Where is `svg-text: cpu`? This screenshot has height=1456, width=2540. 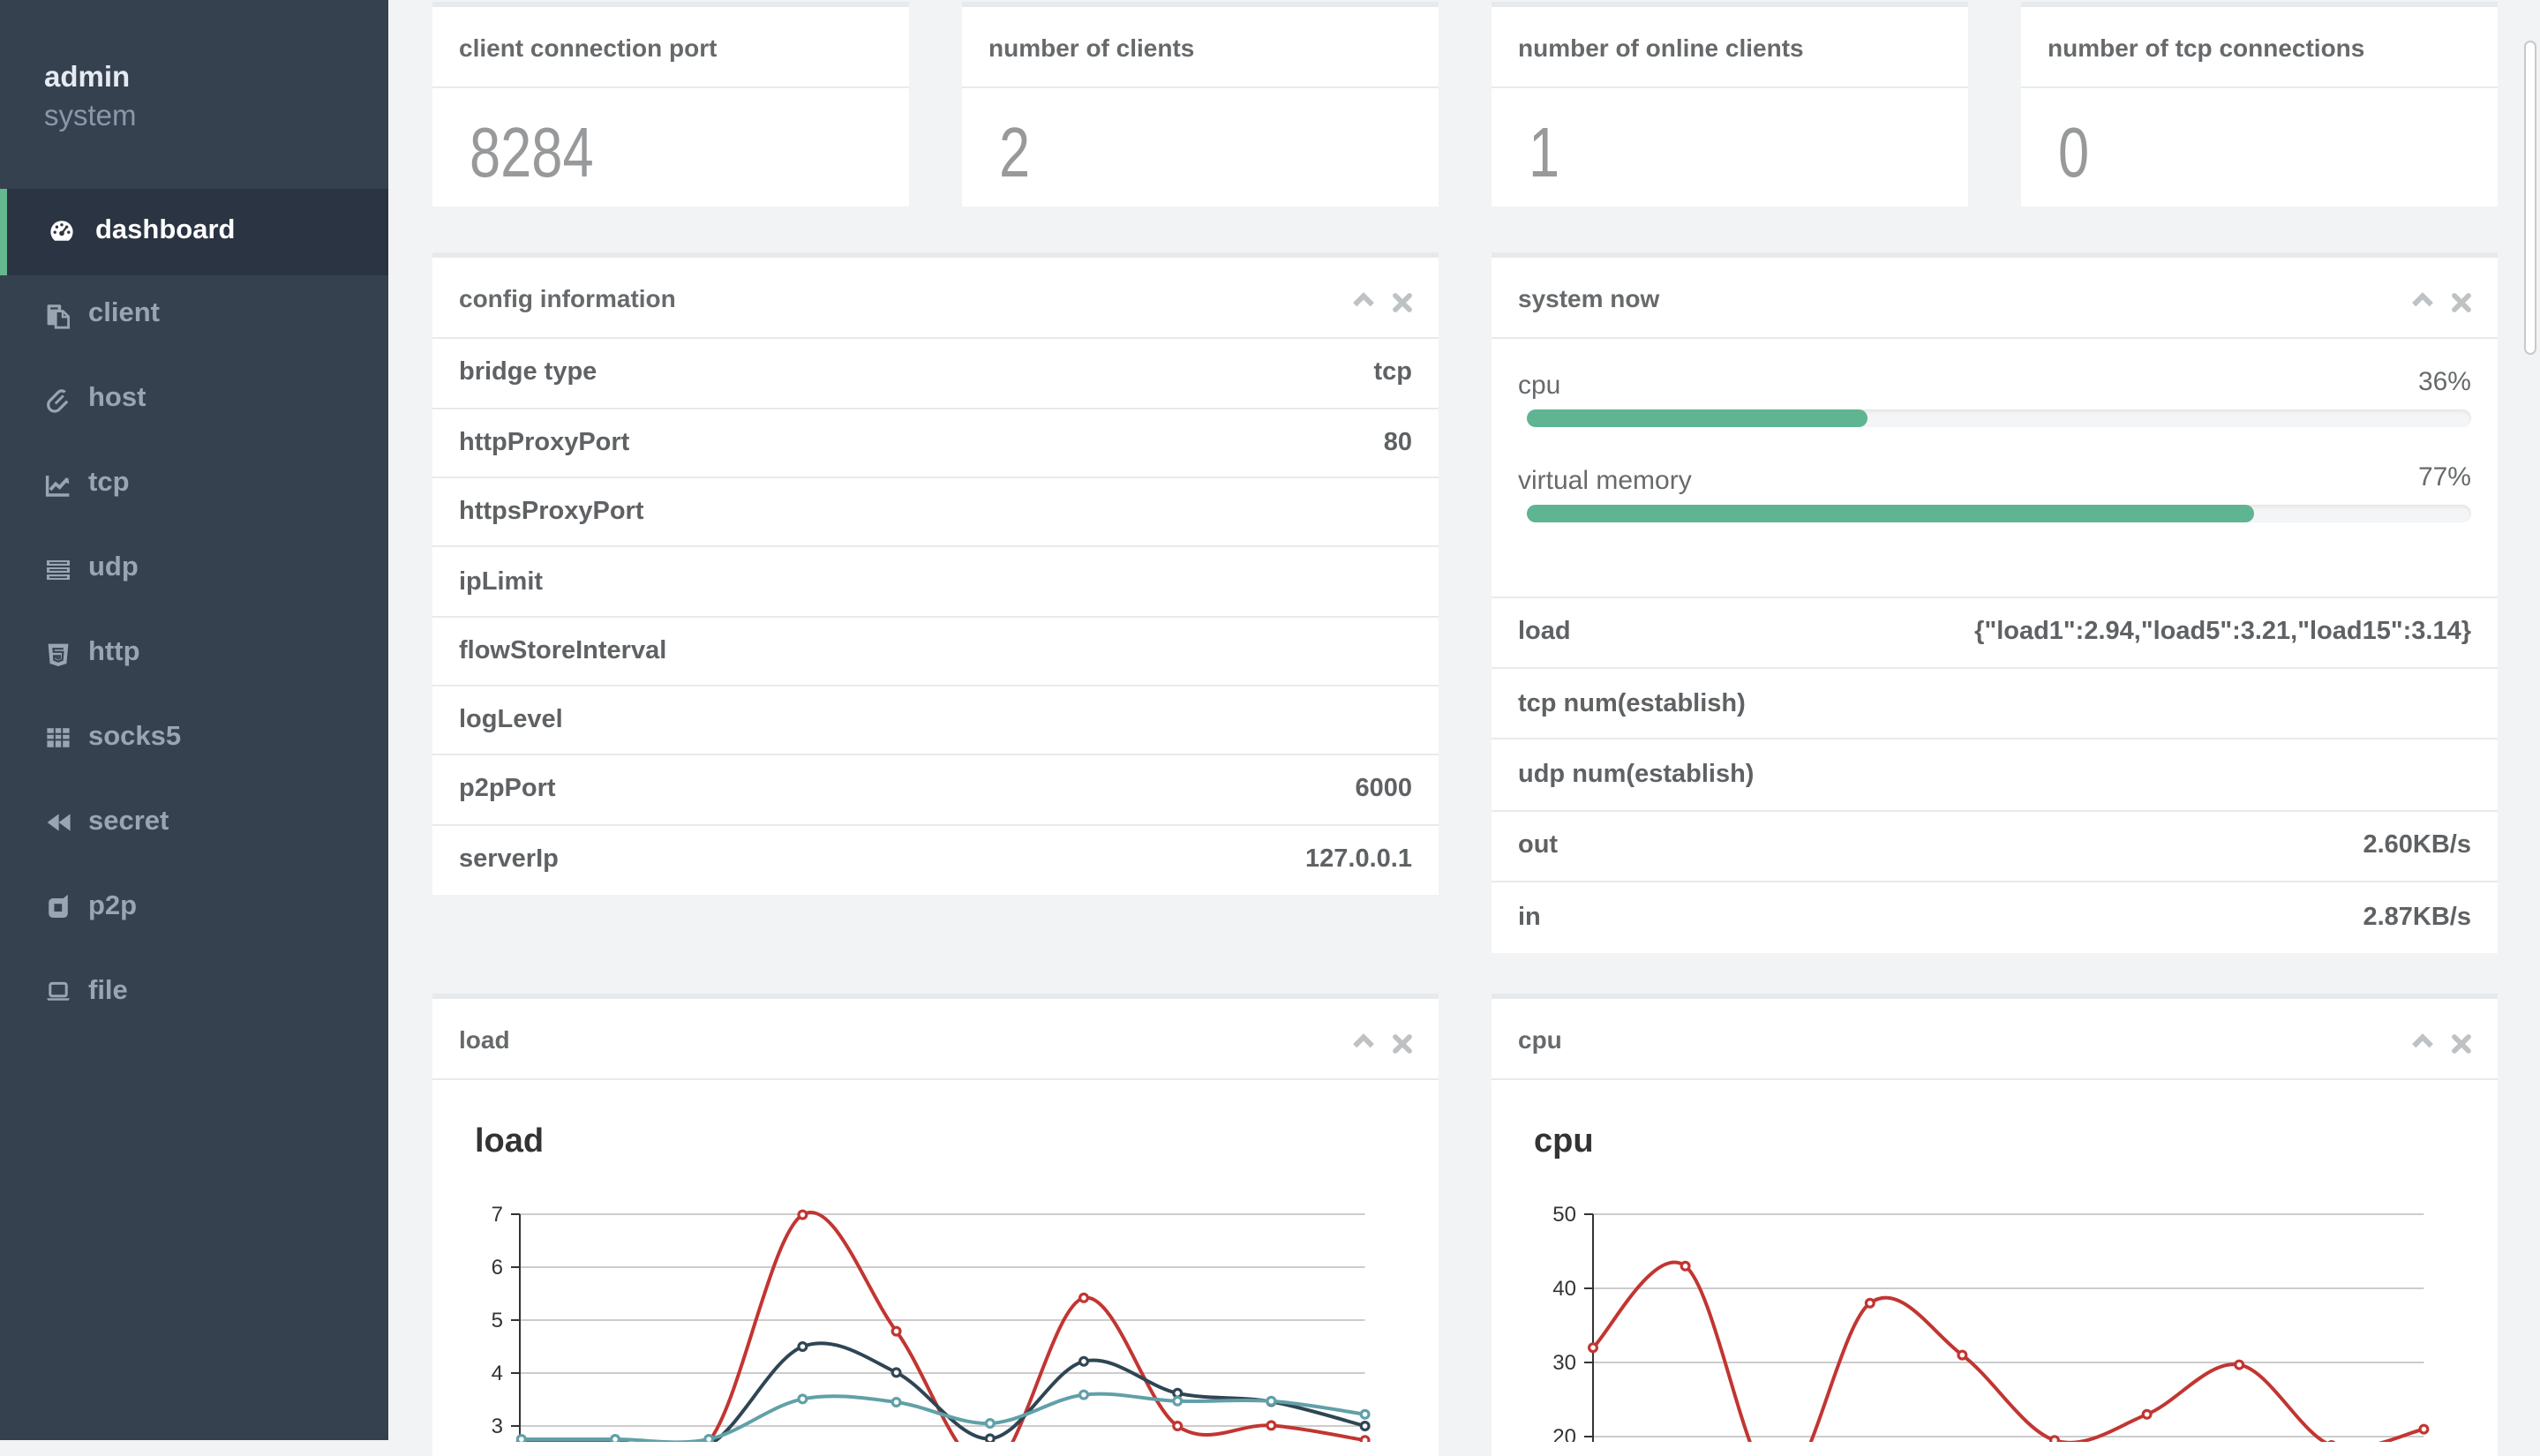
svg-text: cpu is located at coordinates (1564, 1140).